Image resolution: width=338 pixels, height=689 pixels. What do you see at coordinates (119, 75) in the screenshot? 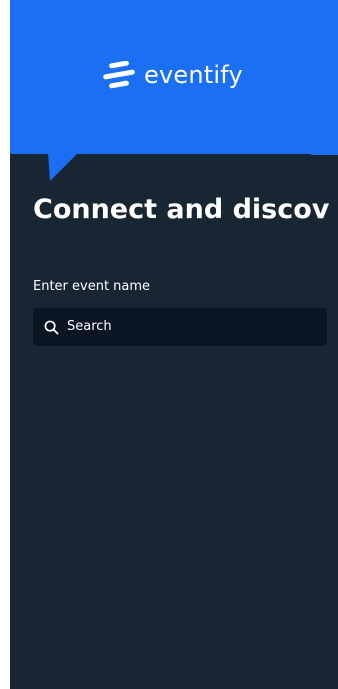
I see `eventify-logo-icon` at bounding box center [119, 75].